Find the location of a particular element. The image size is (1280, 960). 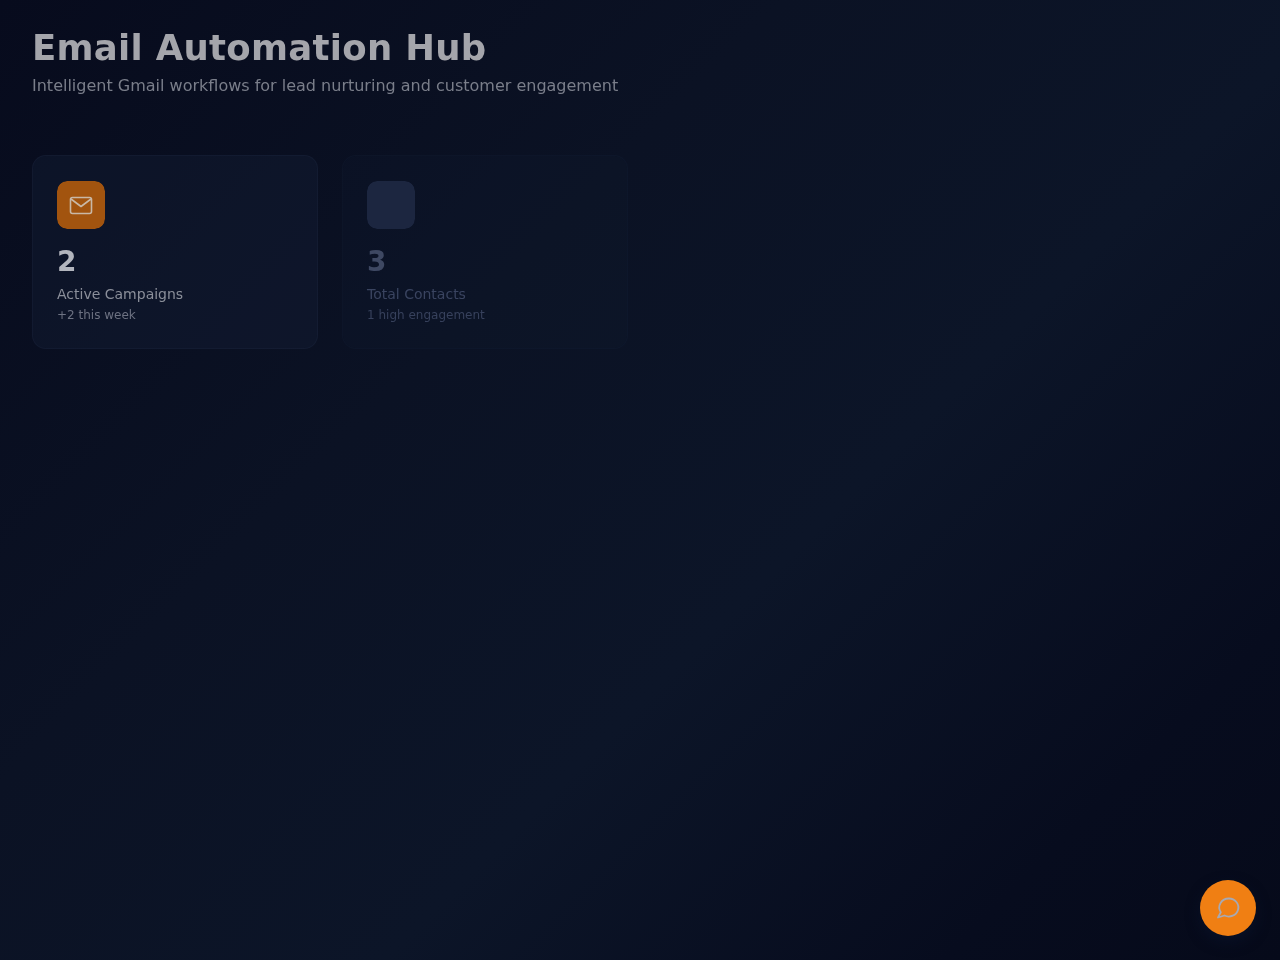

page-subtitle: Intelligent Gmail workflows for lead nurturing and customer engagement is located at coordinates (325, 86).